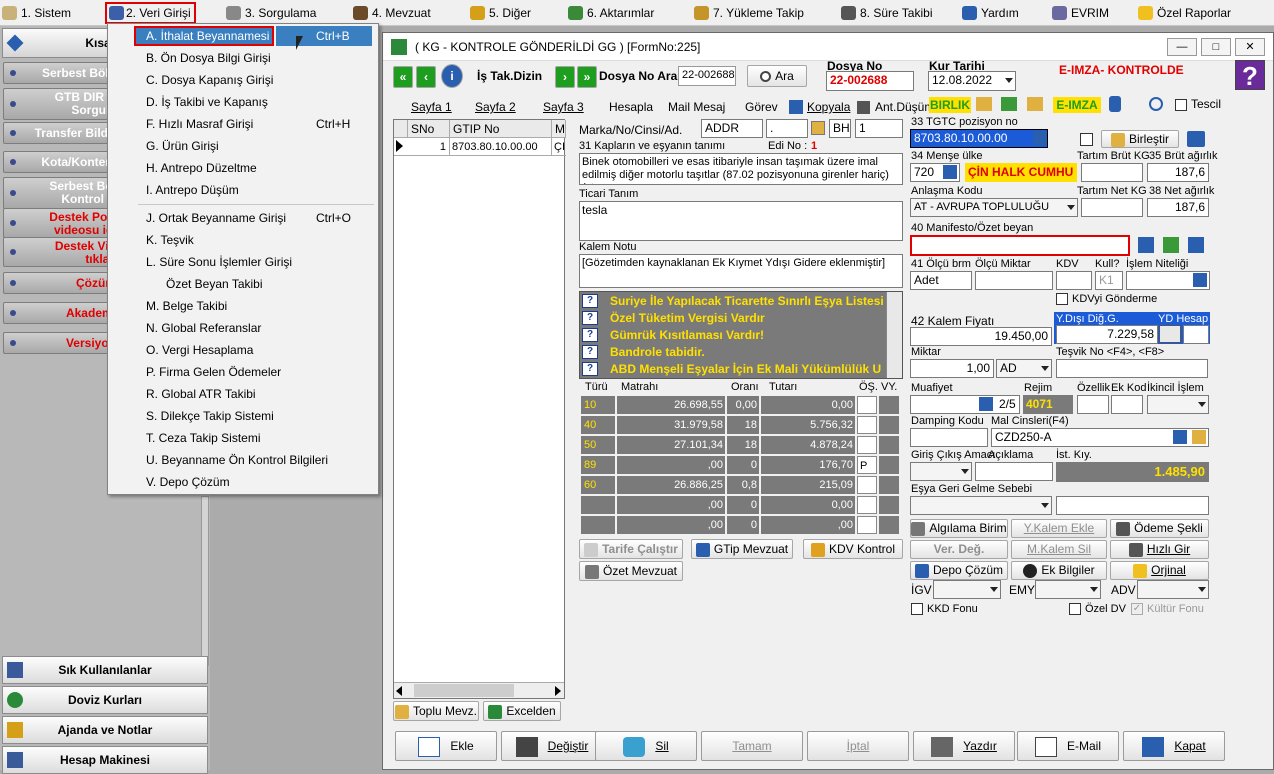 The height and width of the screenshot is (774, 1274). What do you see at coordinates (63, 343) in the screenshot?
I see `versiyon-button: Versiyon` at bounding box center [63, 343].